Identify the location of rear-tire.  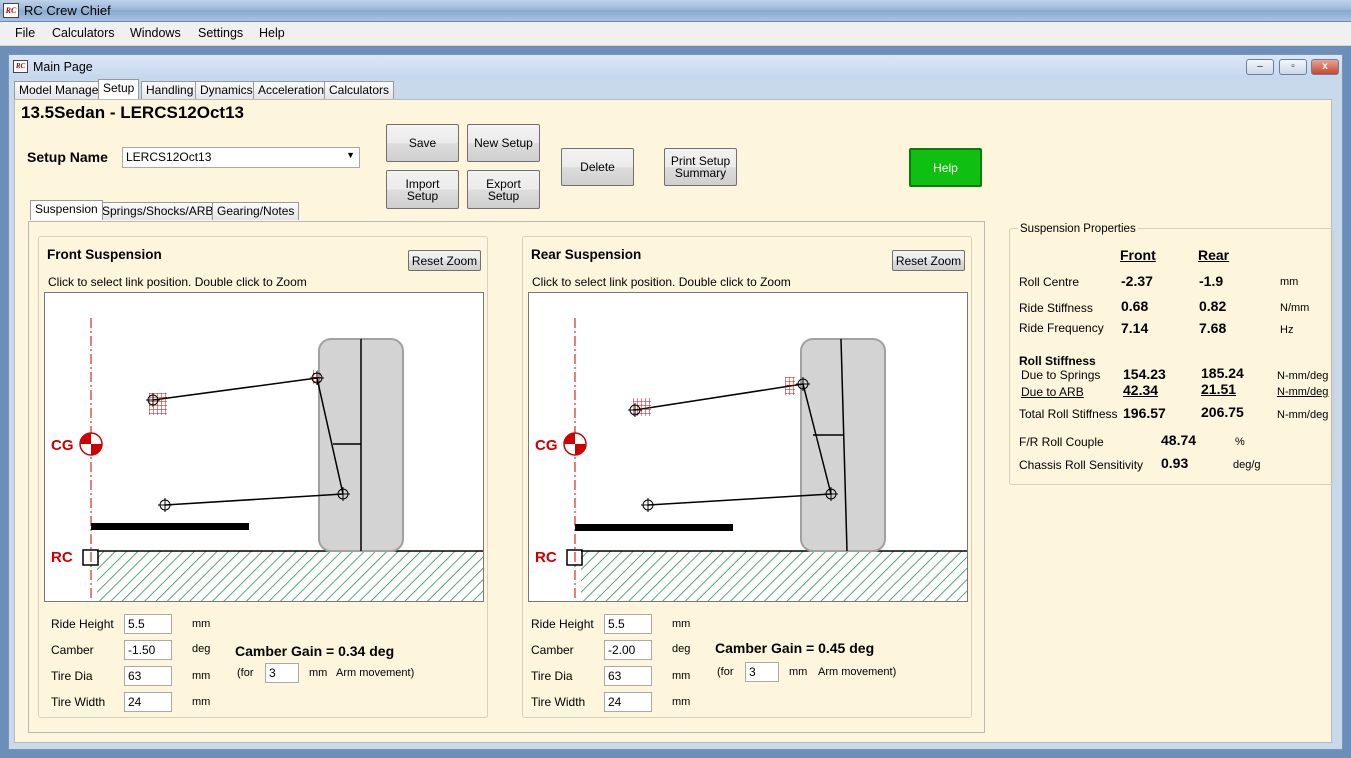
(843, 445).